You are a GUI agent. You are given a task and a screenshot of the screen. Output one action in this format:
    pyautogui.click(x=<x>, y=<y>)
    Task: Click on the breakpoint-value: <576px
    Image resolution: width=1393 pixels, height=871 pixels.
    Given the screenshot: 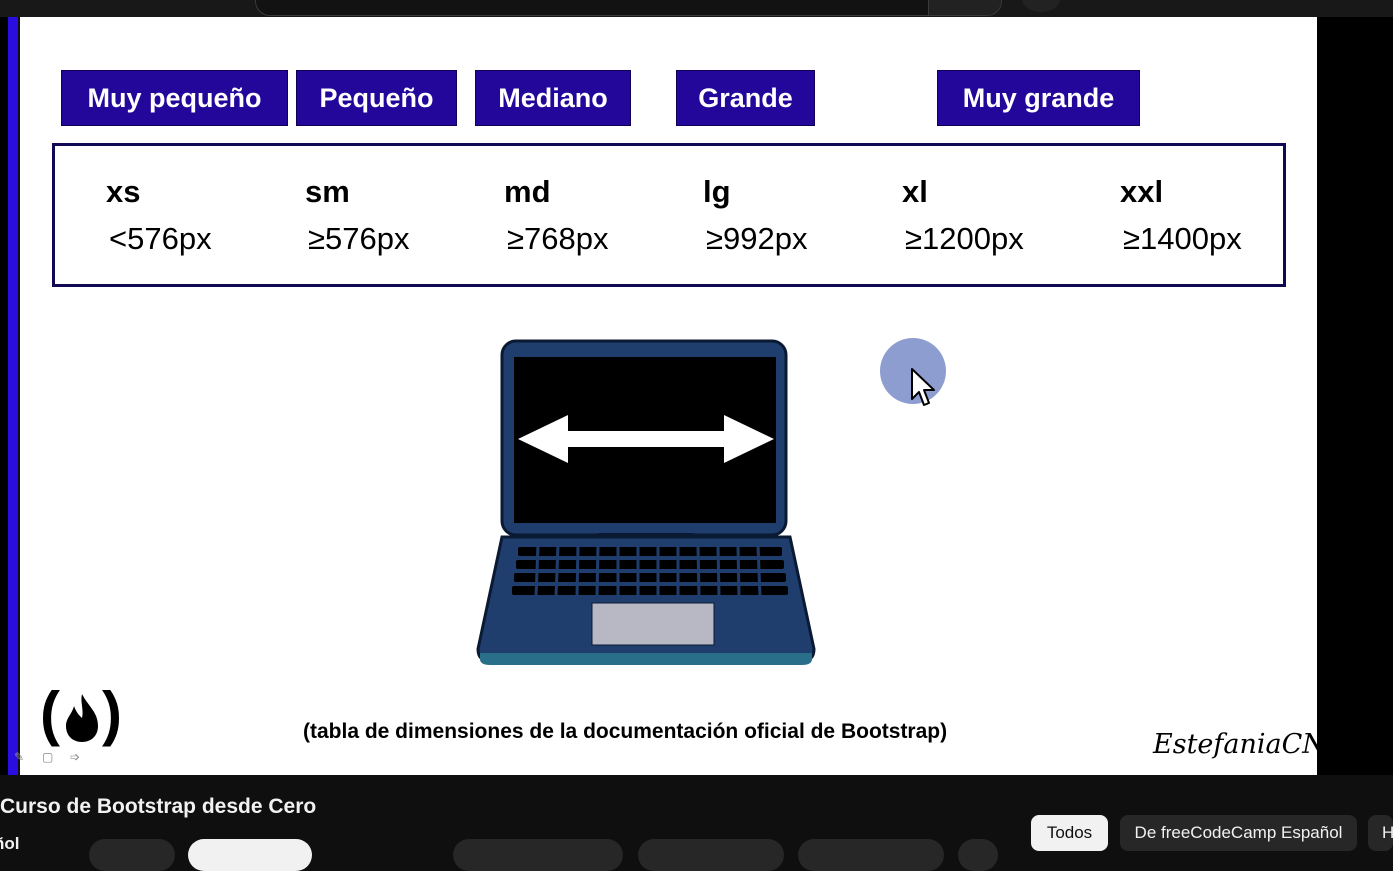 What is the action you would take?
    pyautogui.click(x=160, y=238)
    